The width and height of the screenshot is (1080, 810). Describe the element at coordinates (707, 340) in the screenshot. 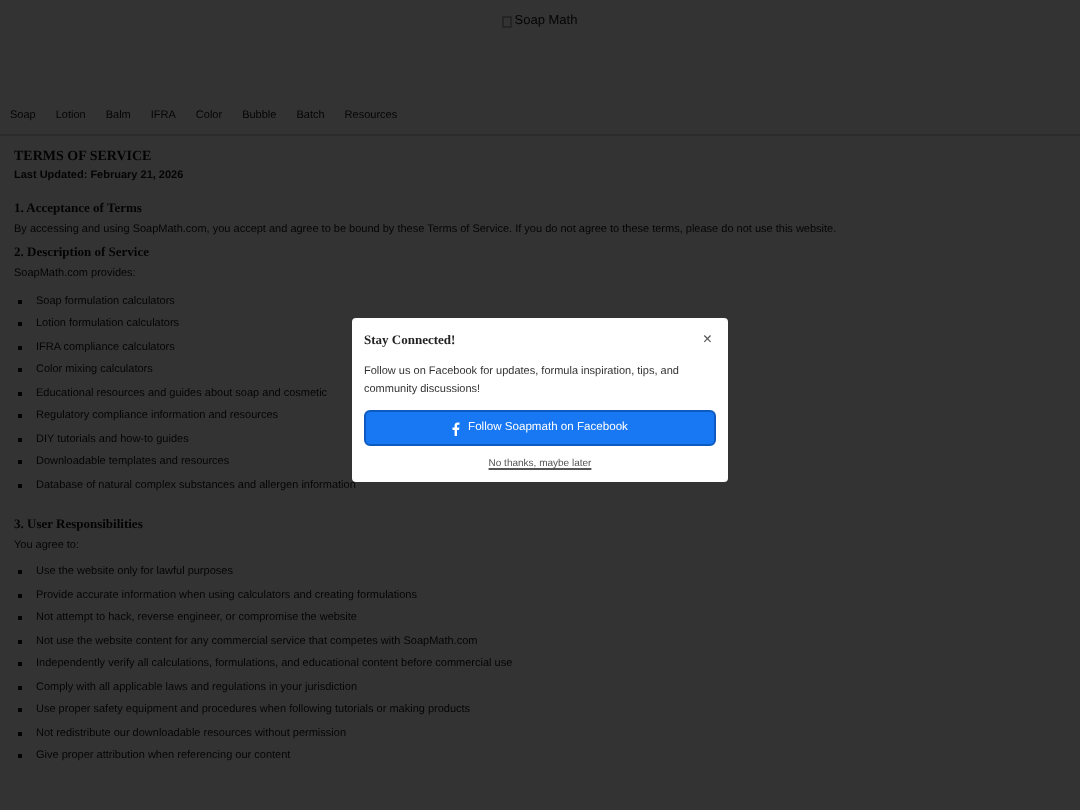

I see `close-button: ×` at that location.